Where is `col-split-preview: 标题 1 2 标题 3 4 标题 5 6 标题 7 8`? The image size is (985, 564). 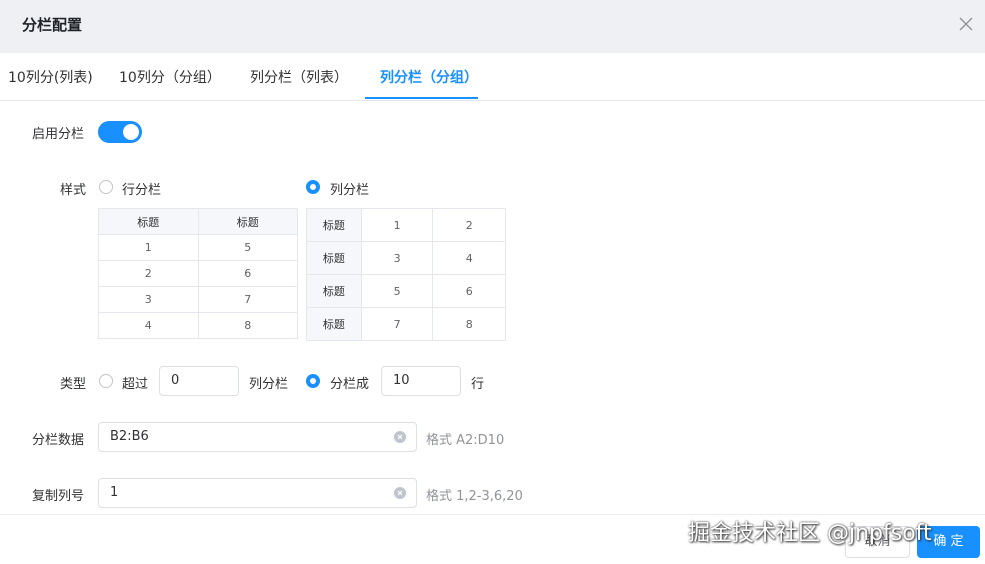
col-split-preview: 标题 1 2 标题 3 4 标题 5 6 标题 7 8 is located at coordinates (406, 274).